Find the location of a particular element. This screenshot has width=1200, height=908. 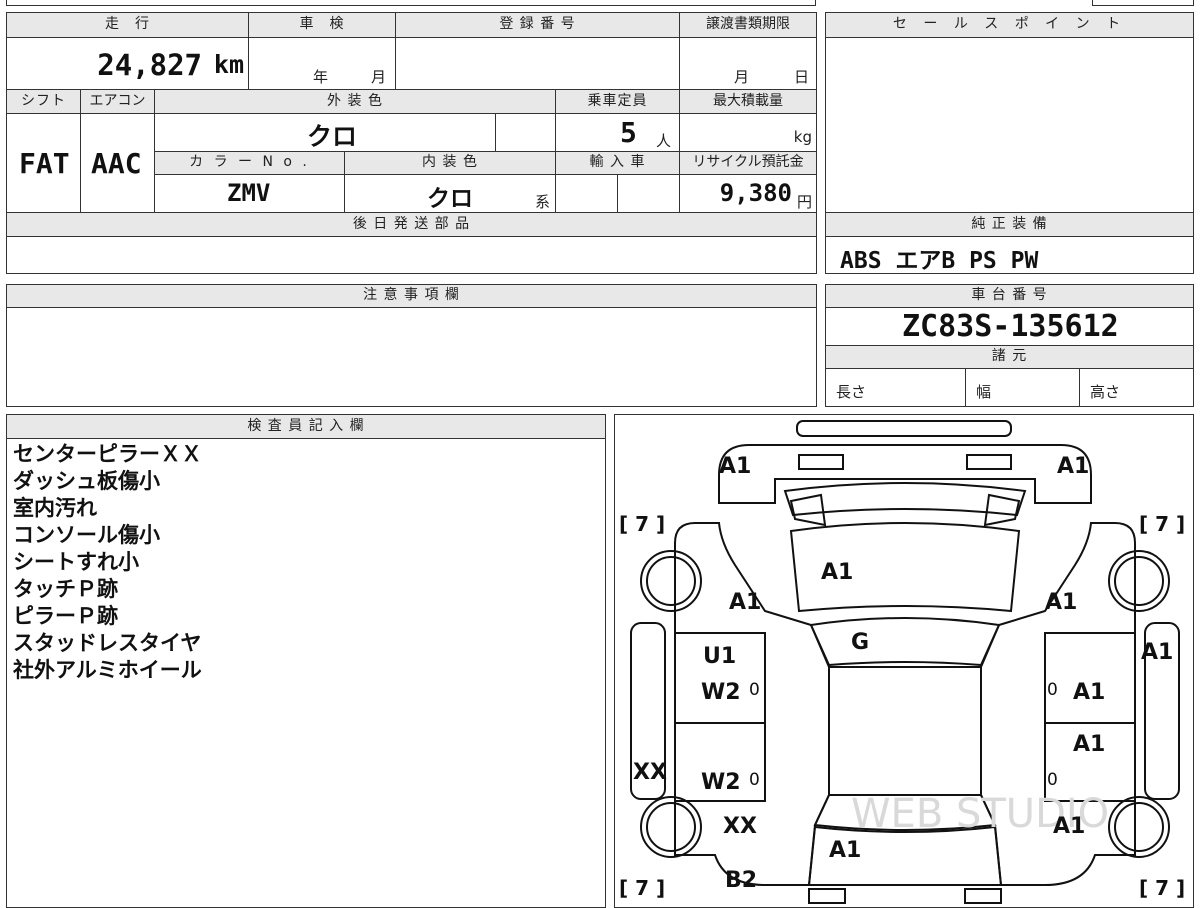

code-hood: A1 is located at coordinates (837, 572).